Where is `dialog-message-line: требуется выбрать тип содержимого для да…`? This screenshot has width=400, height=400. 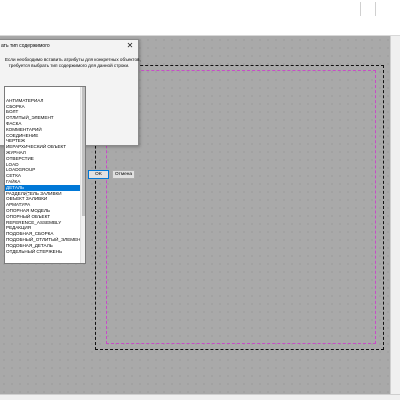 dialog-message-line: требуется выбрать тип содержимого для да… is located at coordinates (69, 65).